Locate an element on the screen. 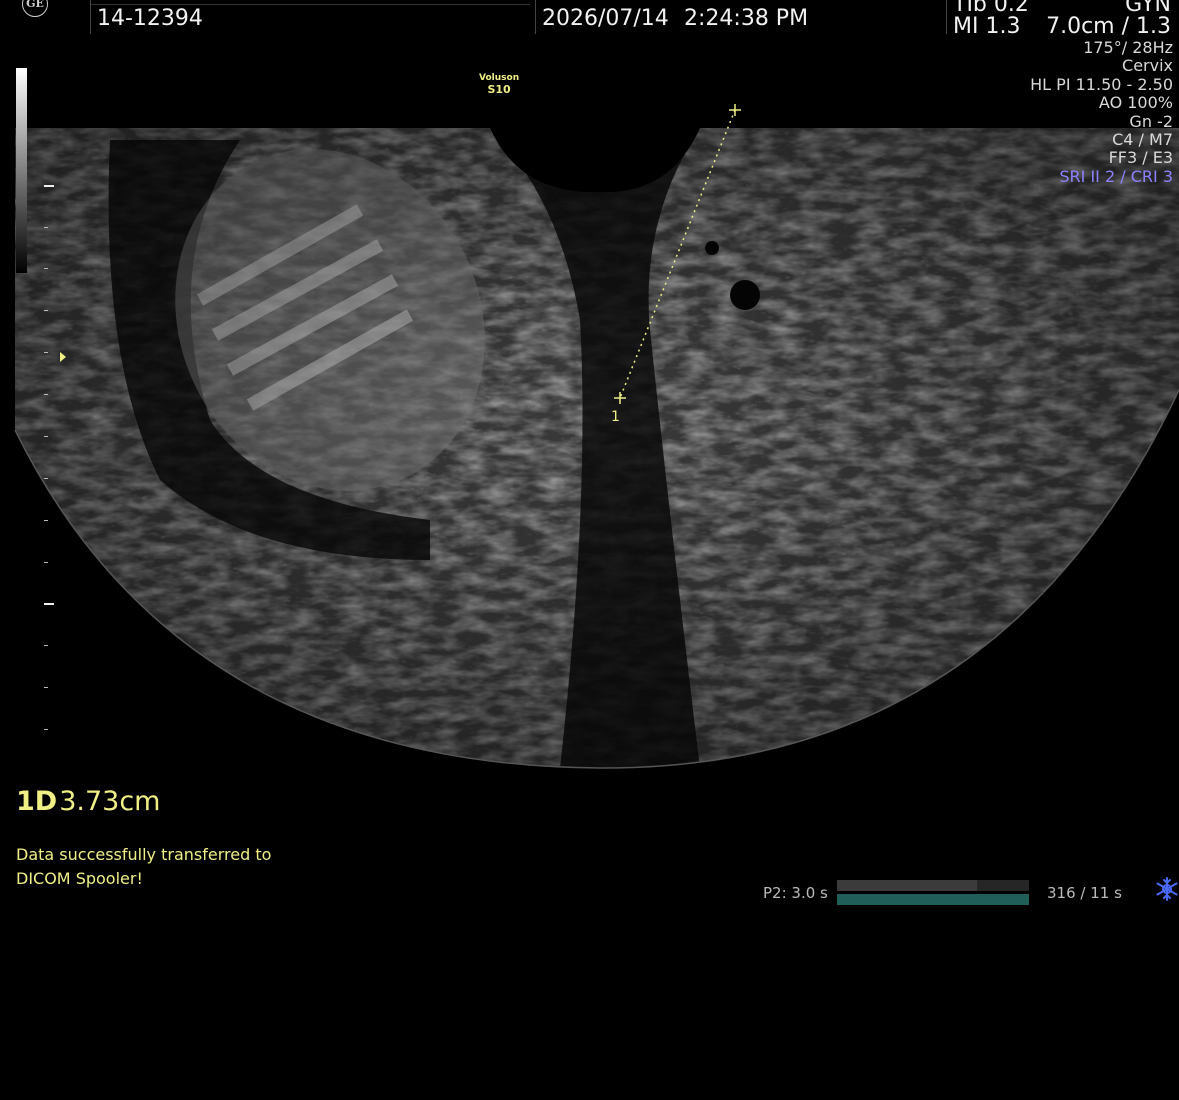 The height and width of the screenshot is (1100, 1179). caliper-start-icon is located at coordinates (735, 110).